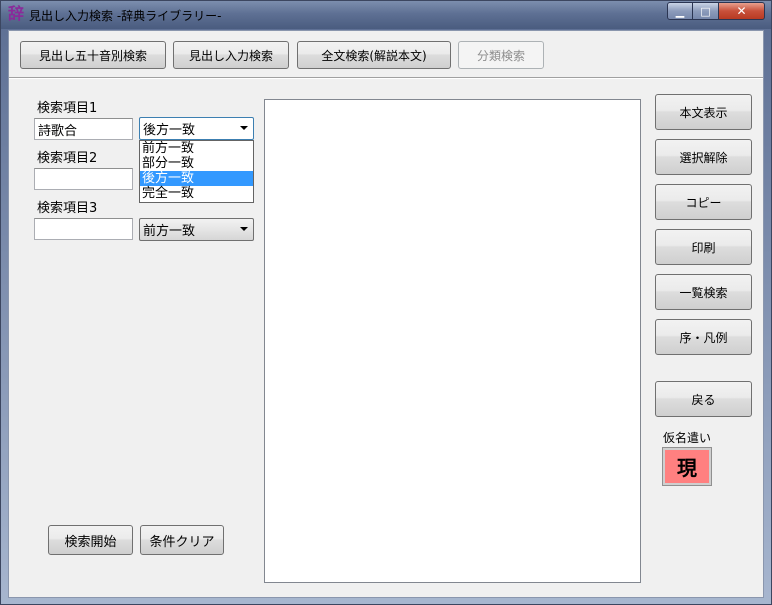 The height and width of the screenshot is (605, 772). Describe the element at coordinates (196, 193) in the screenshot. I see `match-option-exact: 完全一致` at that location.